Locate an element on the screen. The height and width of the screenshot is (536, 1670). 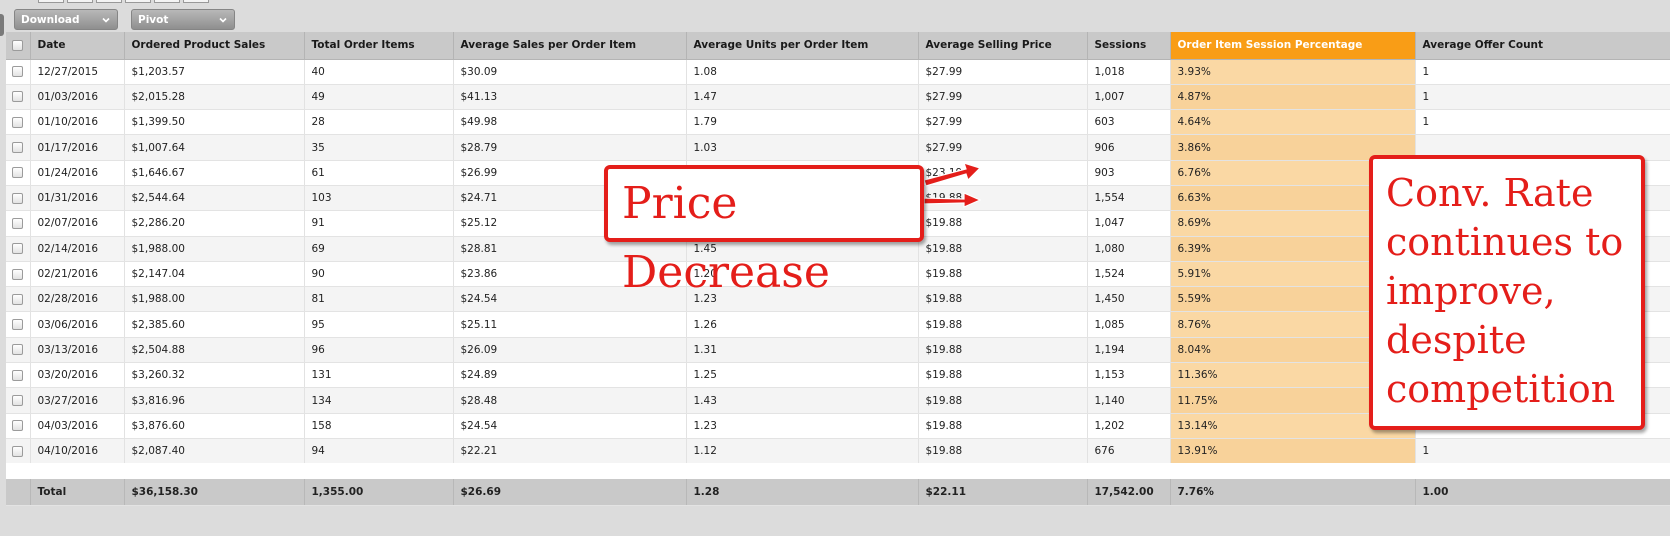
top-pager is located at coordinates (125, 1).